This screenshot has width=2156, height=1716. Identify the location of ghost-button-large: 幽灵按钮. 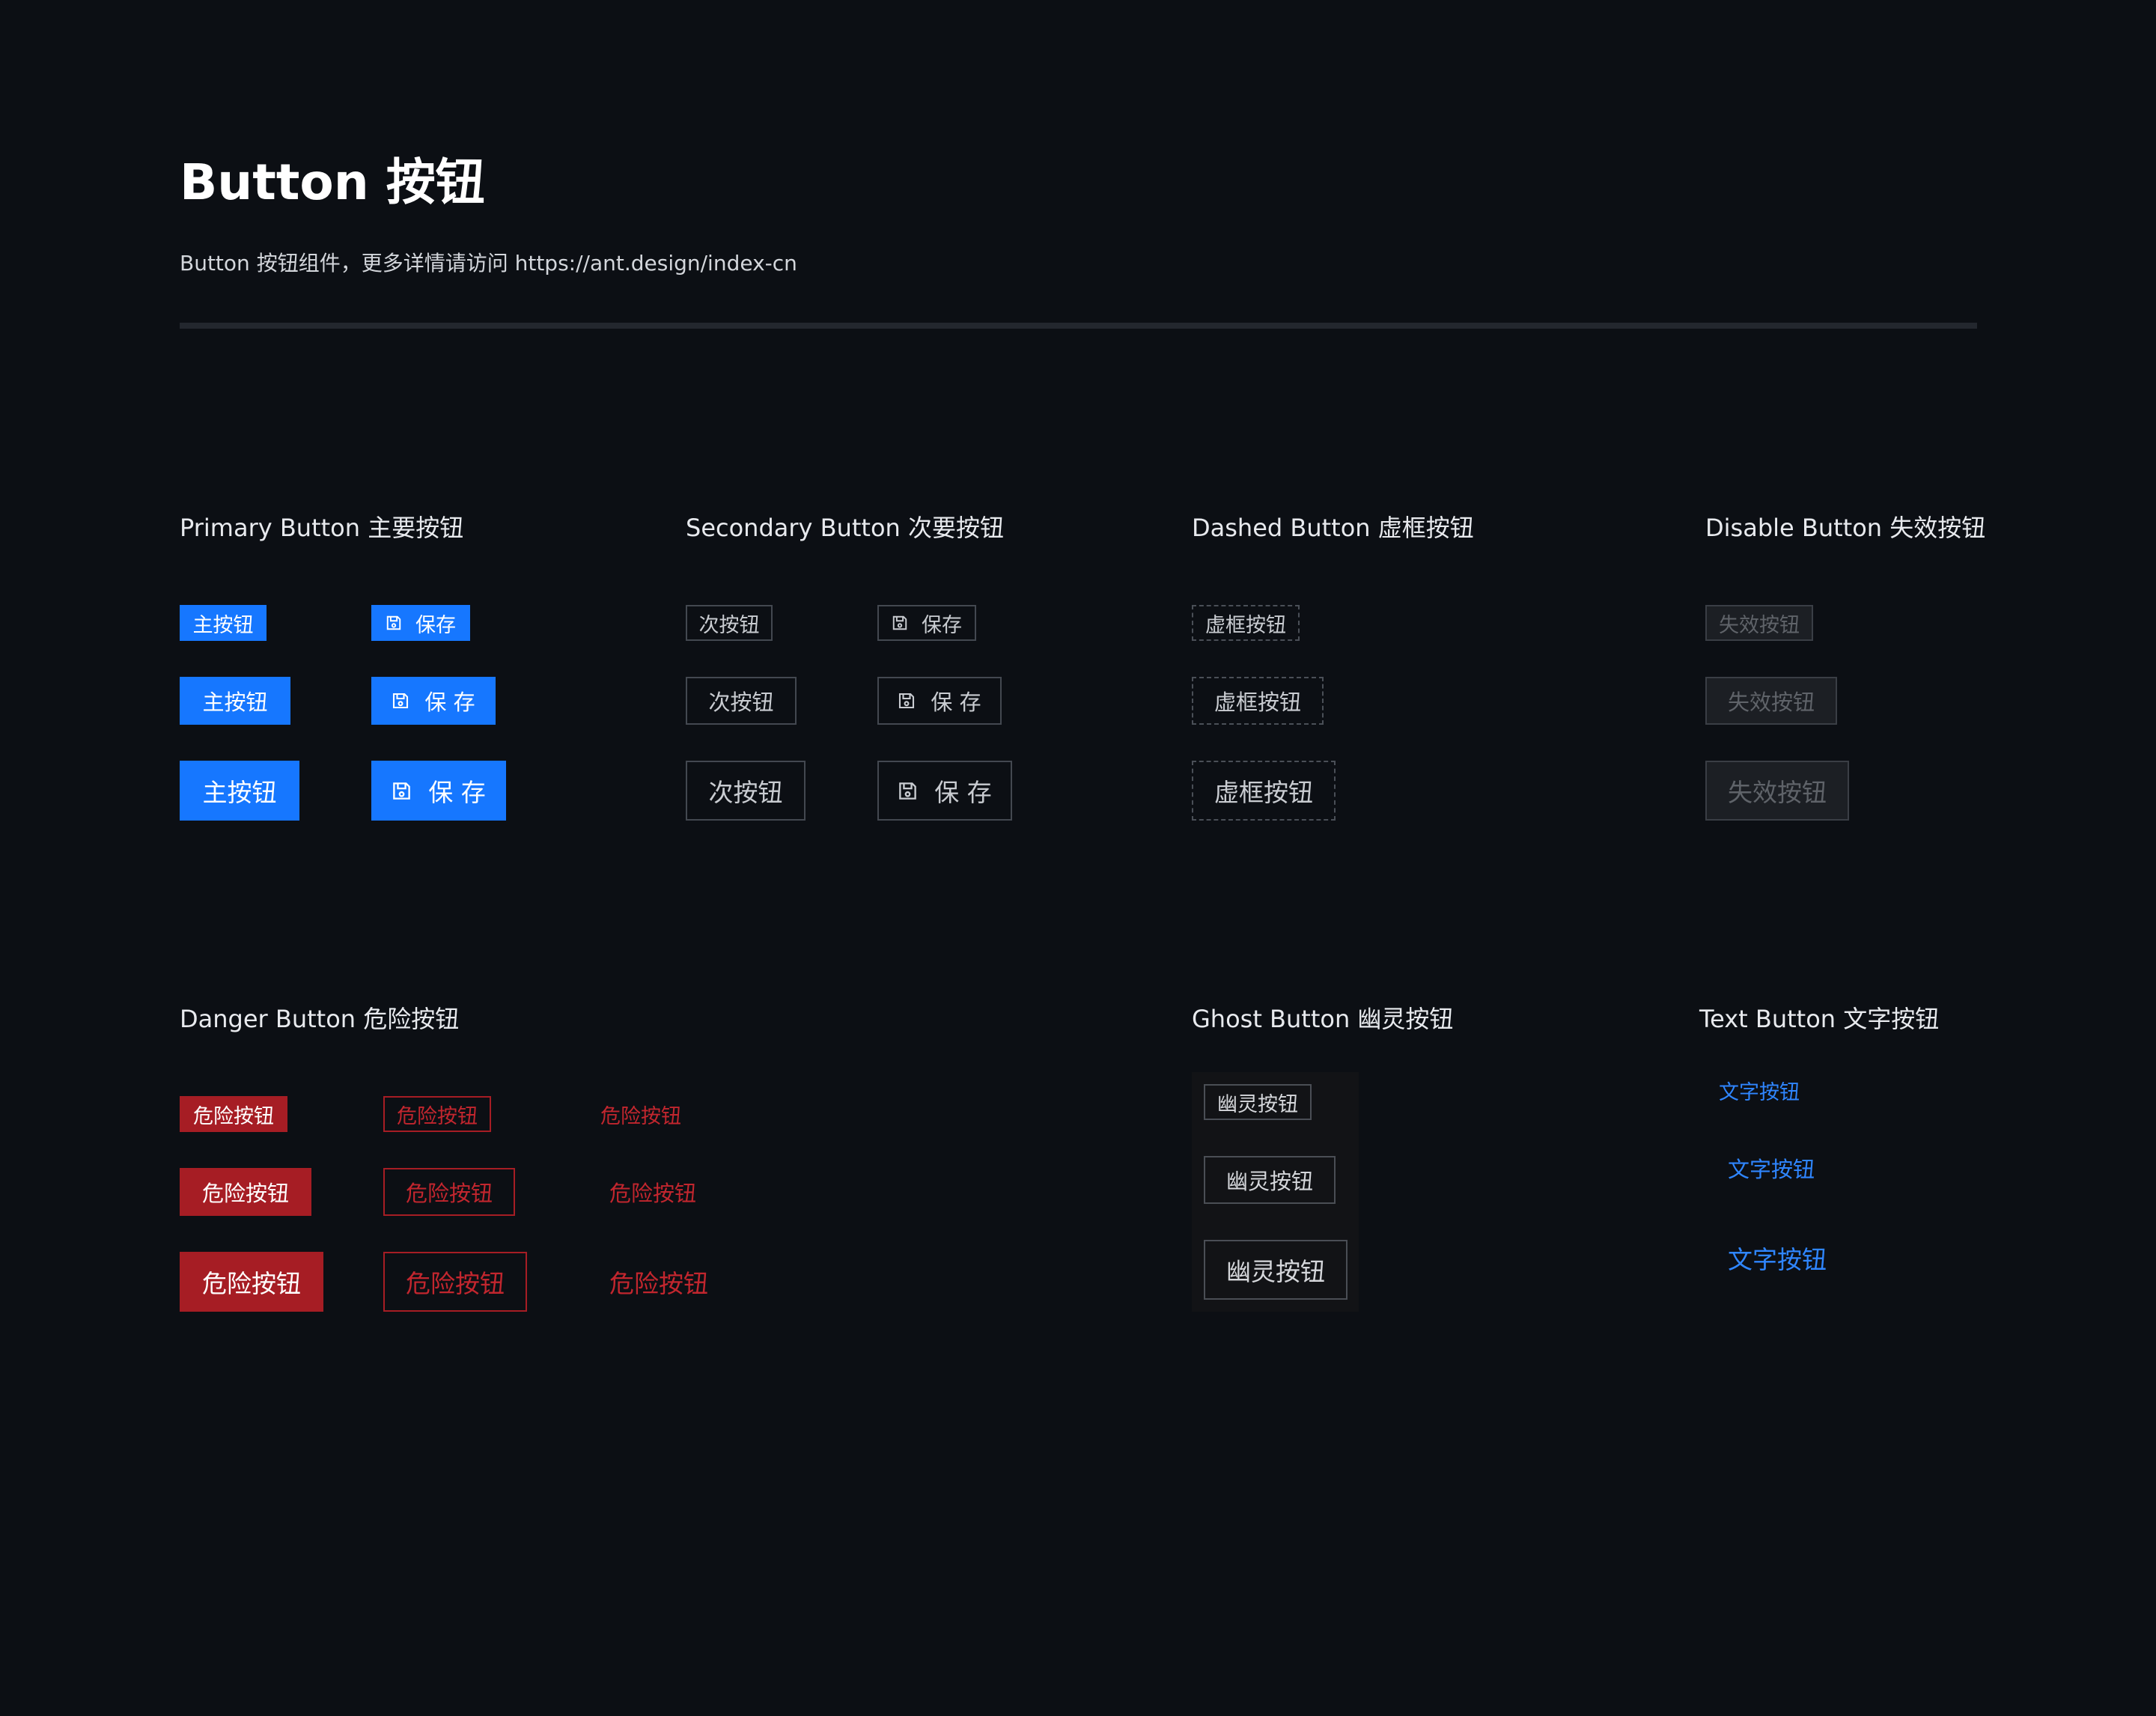
(1276, 1270).